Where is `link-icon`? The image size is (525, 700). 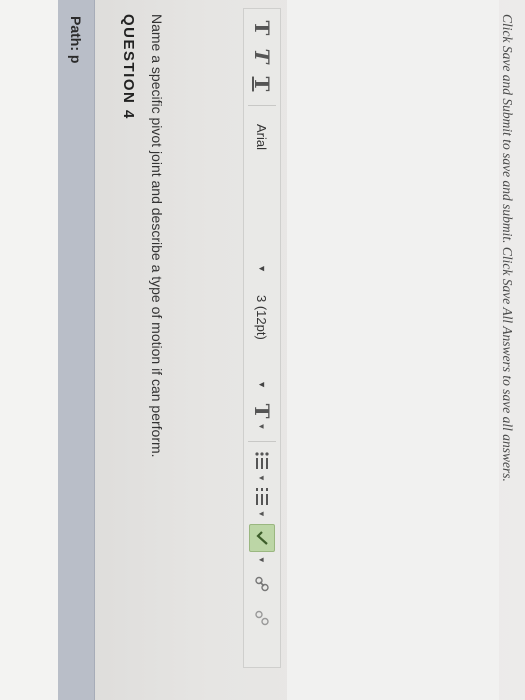
link-icon is located at coordinates (262, 583).